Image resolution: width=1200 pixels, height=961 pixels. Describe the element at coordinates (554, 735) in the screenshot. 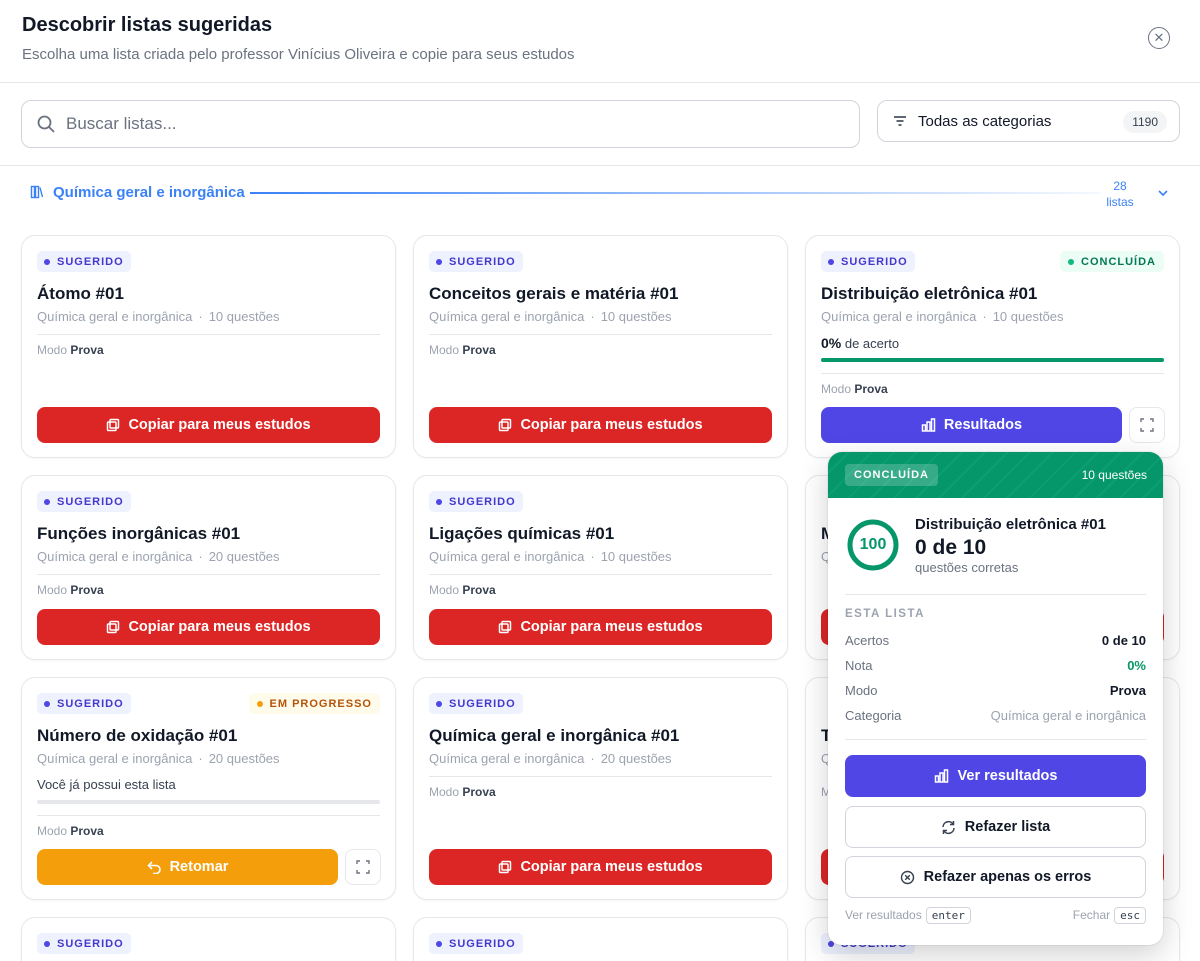

I see `card-title: Química geral e inorgânica #01` at that location.